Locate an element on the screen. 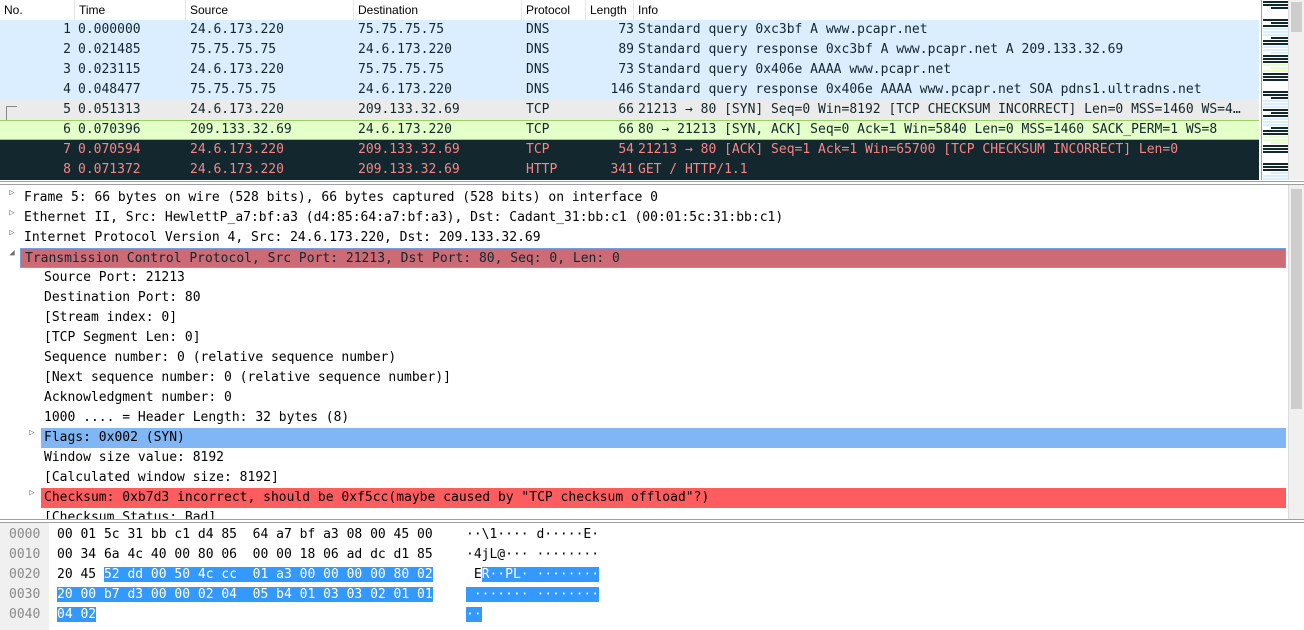 The width and height of the screenshot is (1304, 630). detail-field: [Calculated window size: 8192] is located at coordinates (161, 478).